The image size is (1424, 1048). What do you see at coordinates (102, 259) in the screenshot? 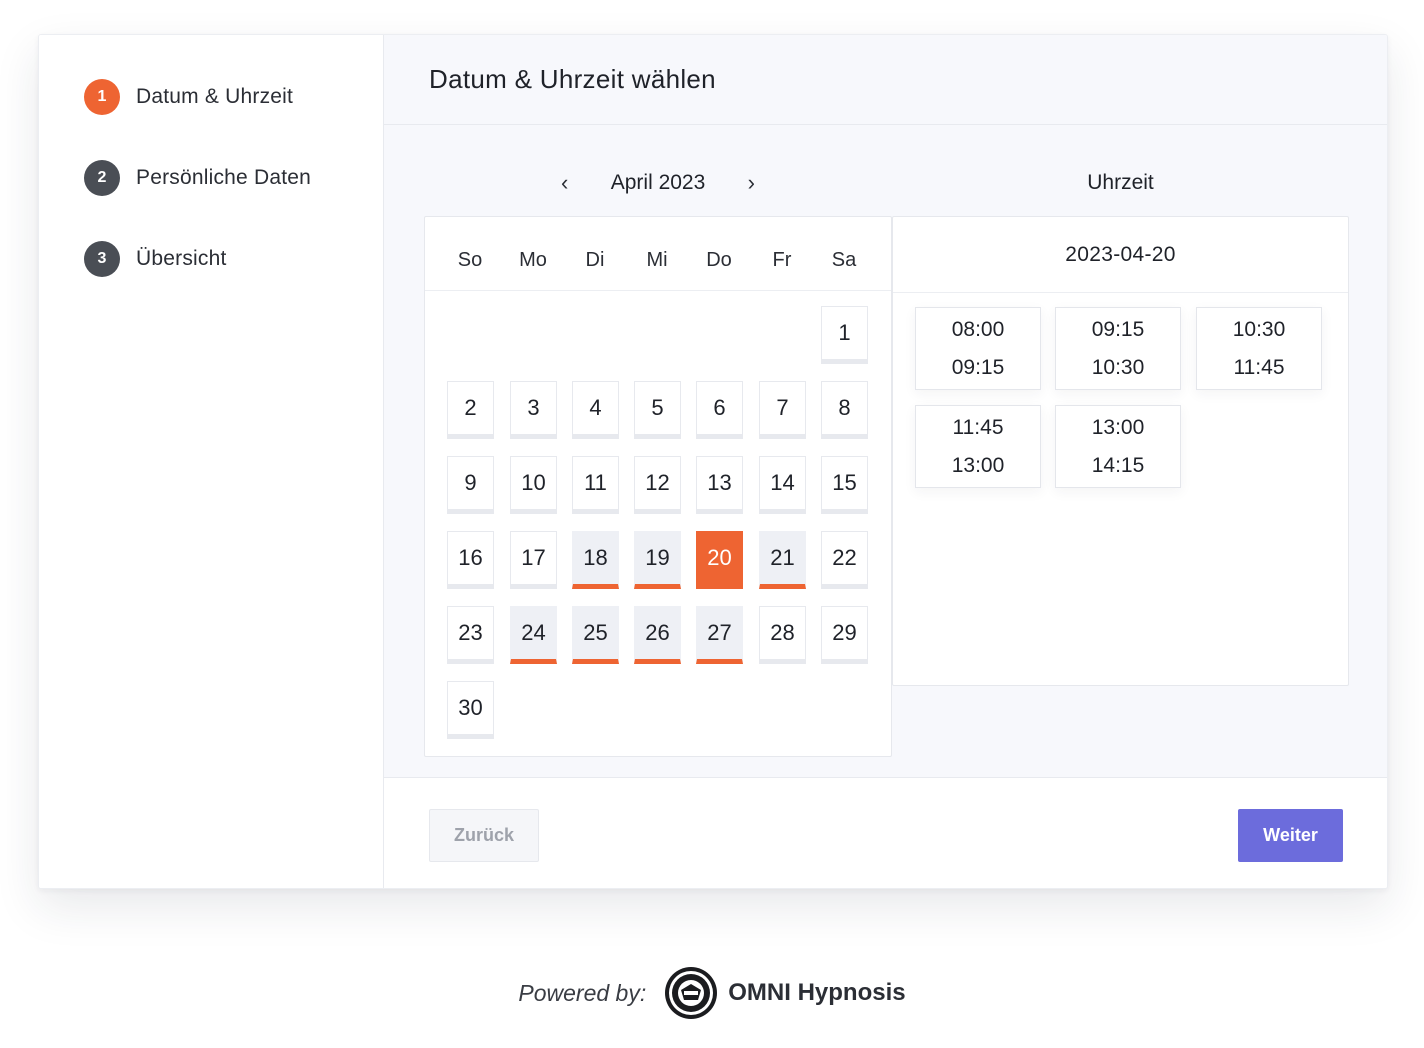
I see `step-number: 3` at bounding box center [102, 259].